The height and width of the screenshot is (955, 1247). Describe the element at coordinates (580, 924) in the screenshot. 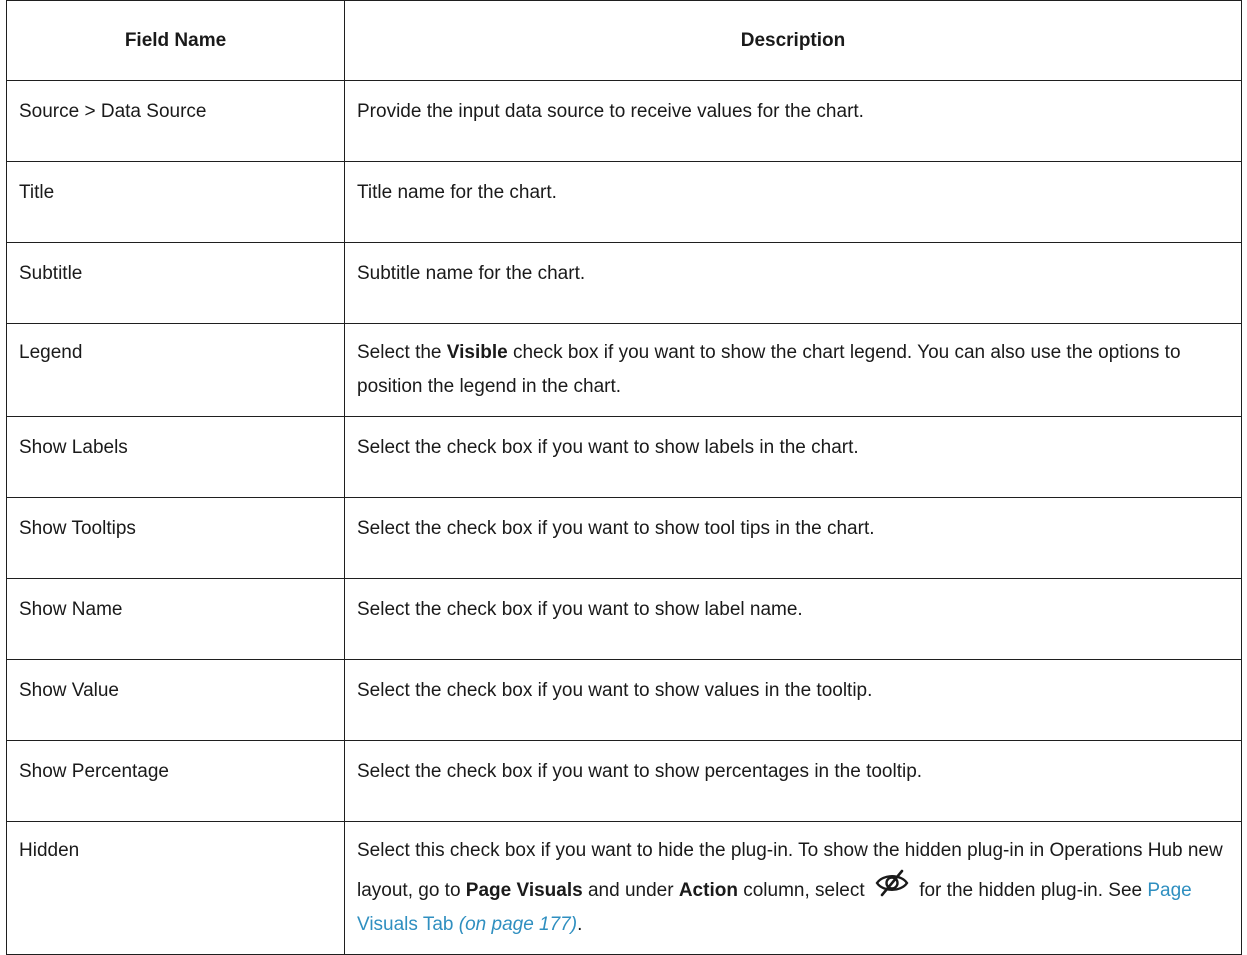

I see `description-text: .` at that location.